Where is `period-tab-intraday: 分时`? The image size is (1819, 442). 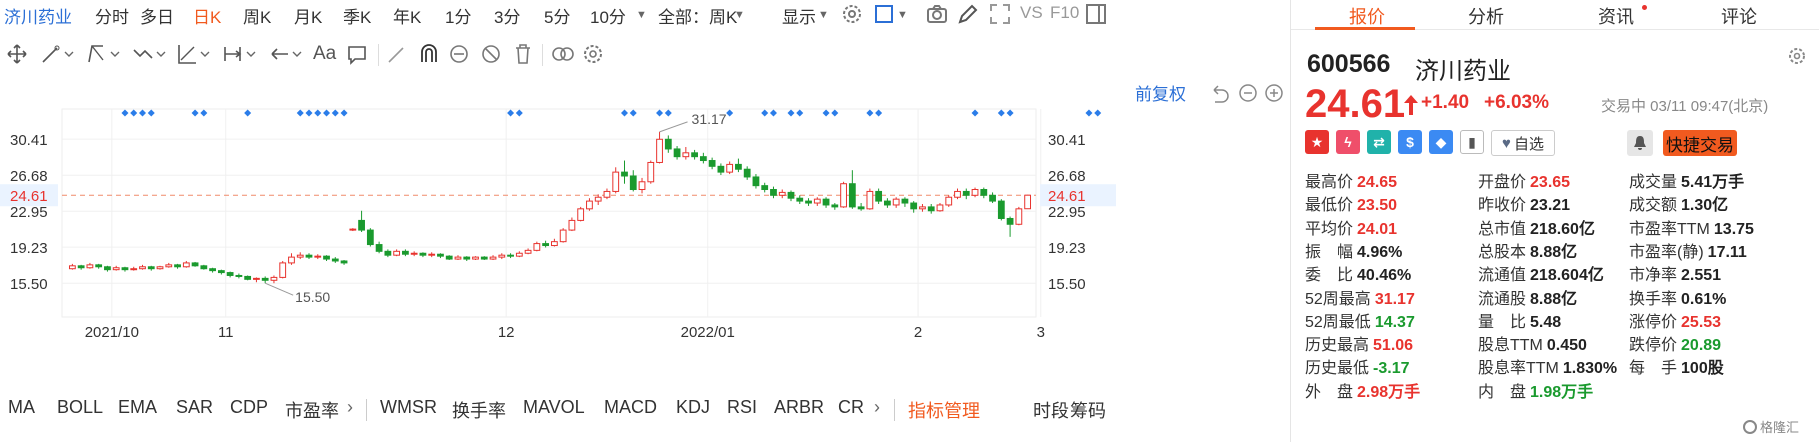 period-tab-intraday: 分时 is located at coordinates (112, 15).